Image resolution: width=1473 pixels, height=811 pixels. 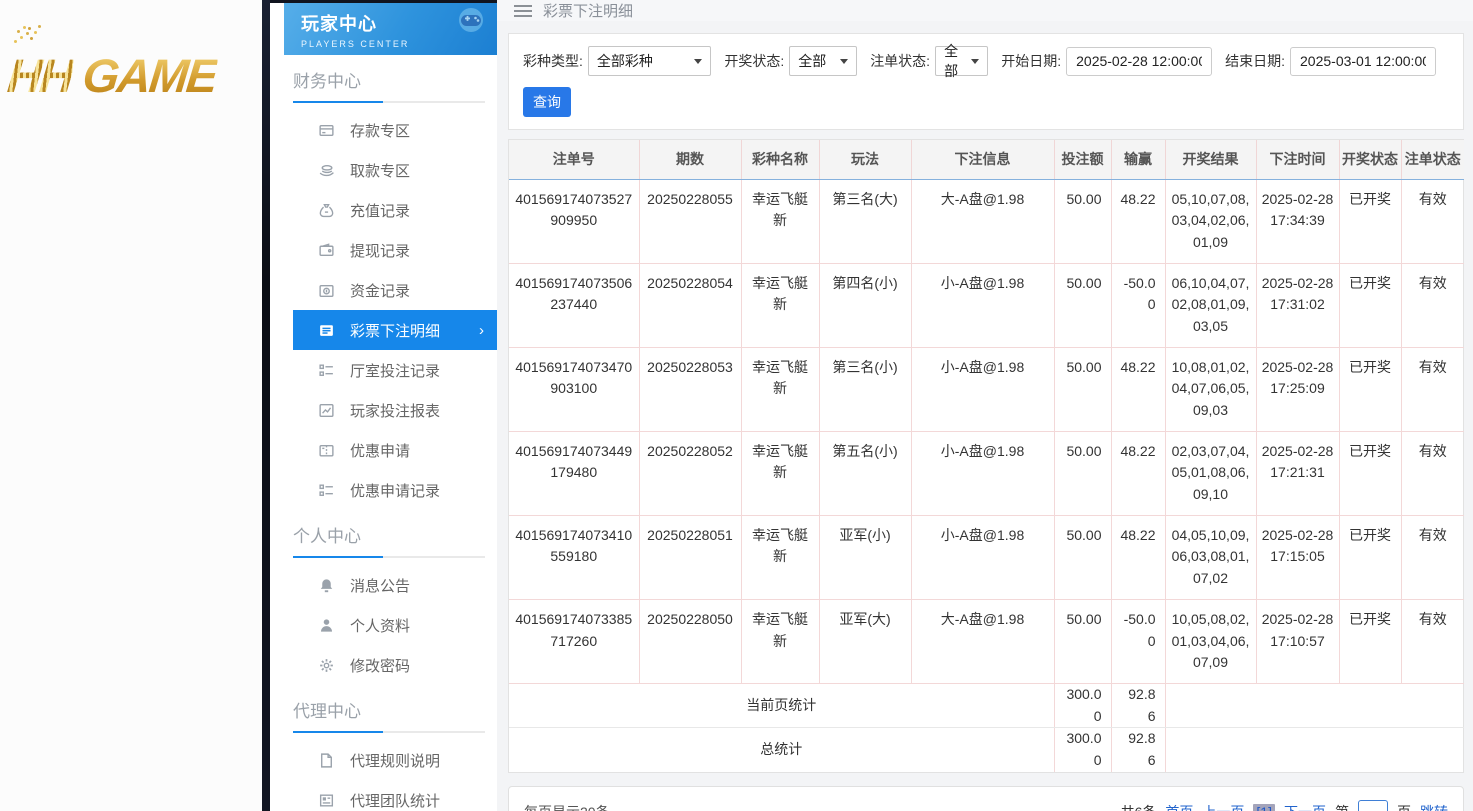 I want to click on gear-icon, so click(x=326, y=665).